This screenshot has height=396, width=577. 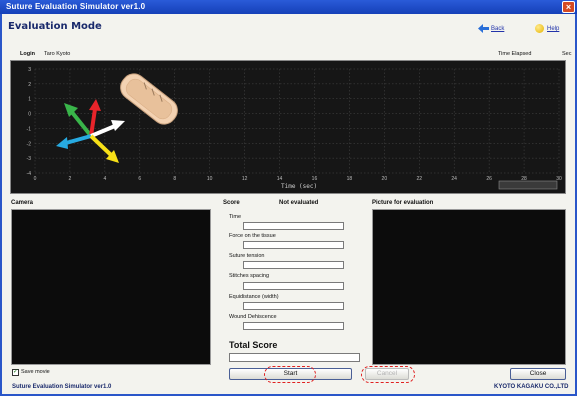 I want to click on force-score-field, so click(x=293, y=245).